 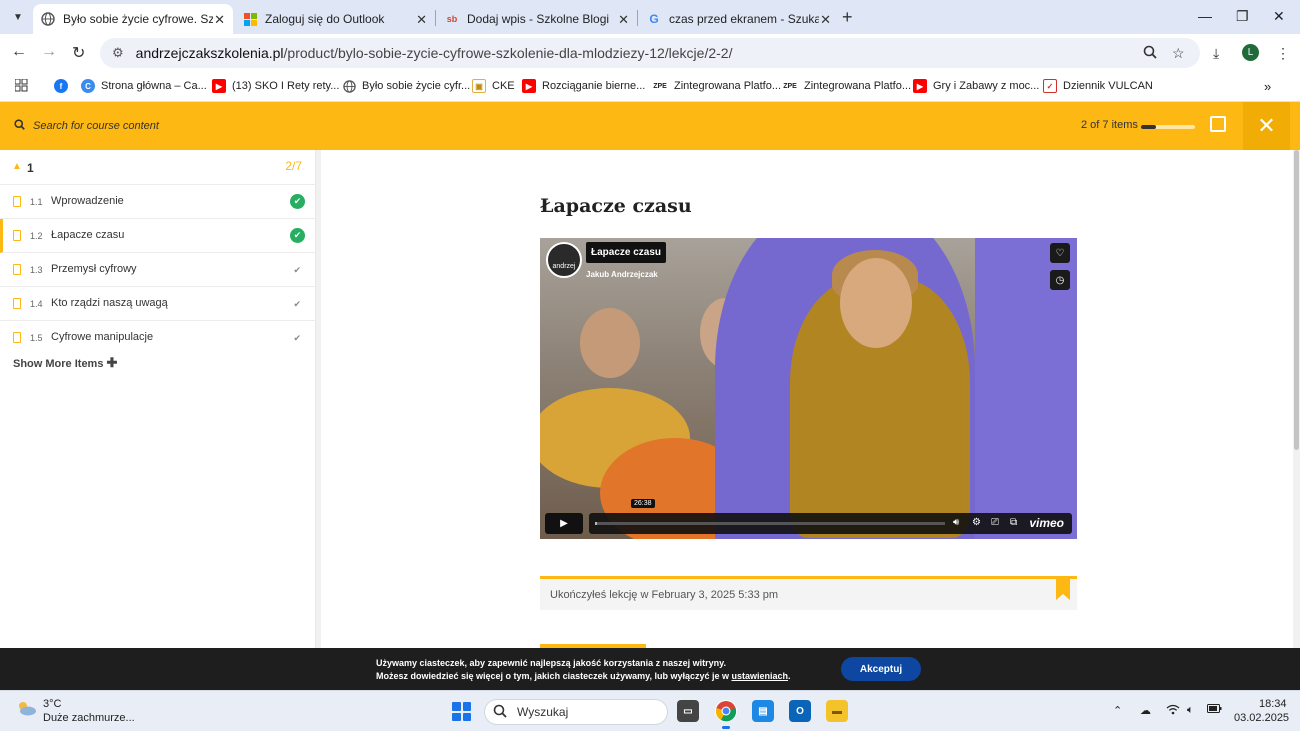 What do you see at coordinates (209, 53) in the screenshot?
I see `url-host: andrzejczakszkolenia.pl` at bounding box center [209, 53].